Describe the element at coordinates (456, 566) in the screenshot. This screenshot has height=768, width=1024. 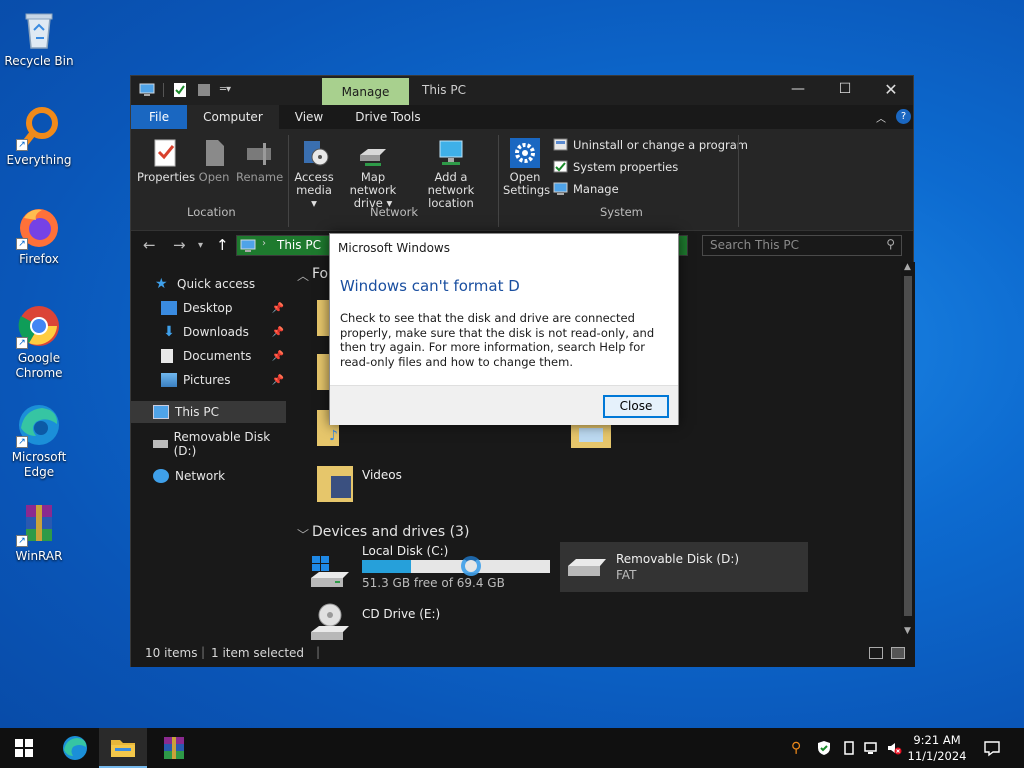
I see `drive-c-usage-bar` at that location.